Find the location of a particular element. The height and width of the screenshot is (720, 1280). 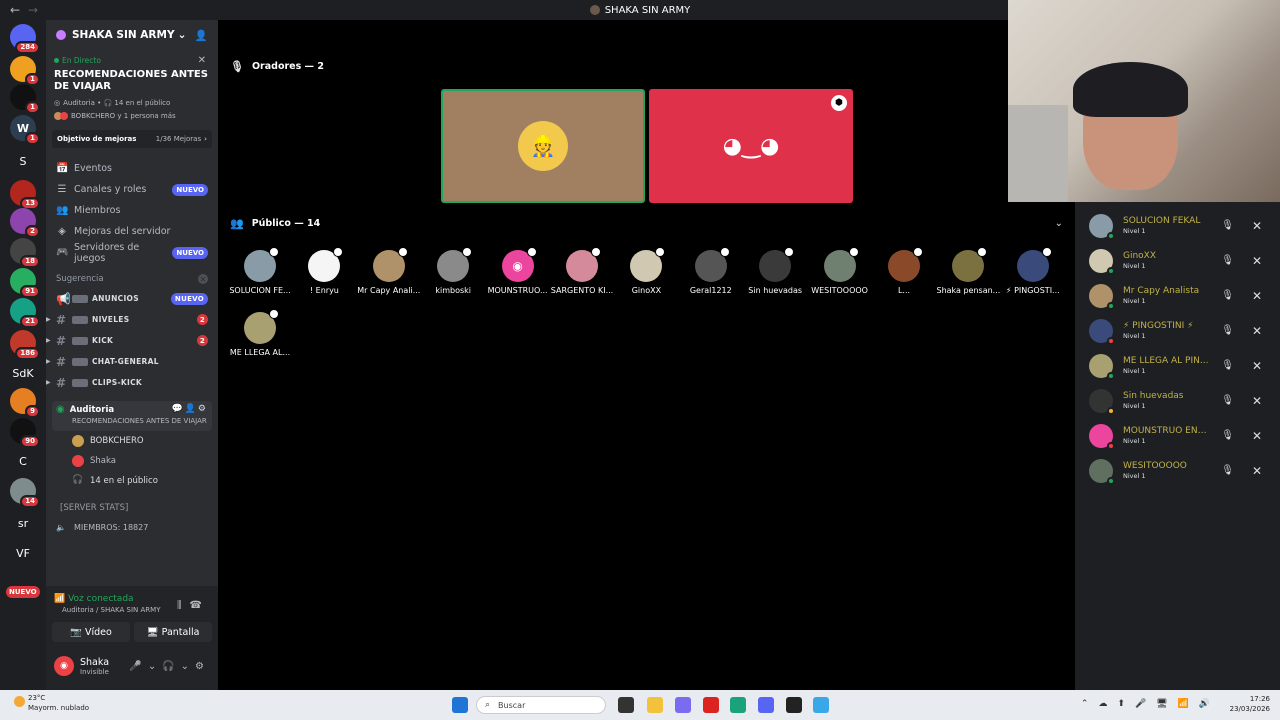

edge-icon is located at coordinates (738, 705).